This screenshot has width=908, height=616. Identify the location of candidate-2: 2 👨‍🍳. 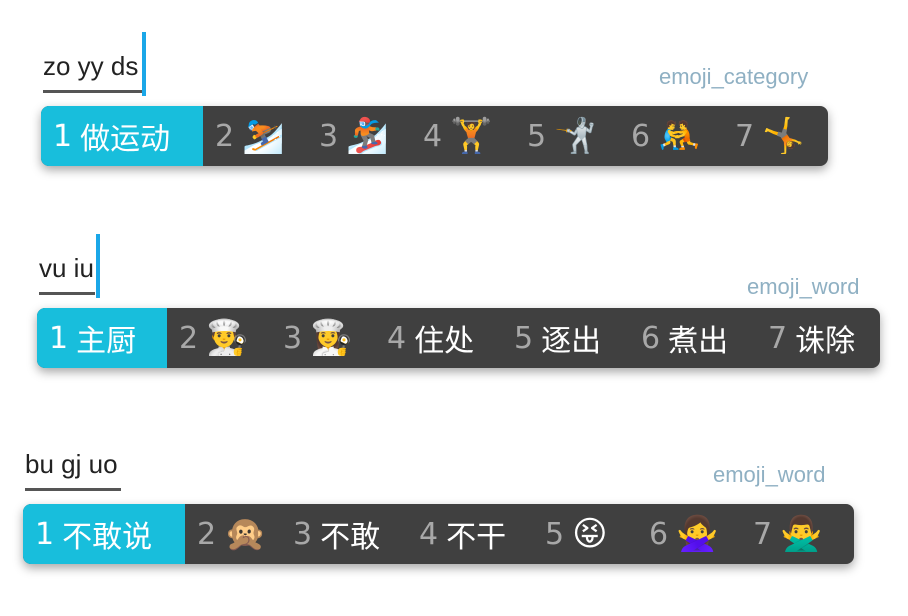
(219, 338).